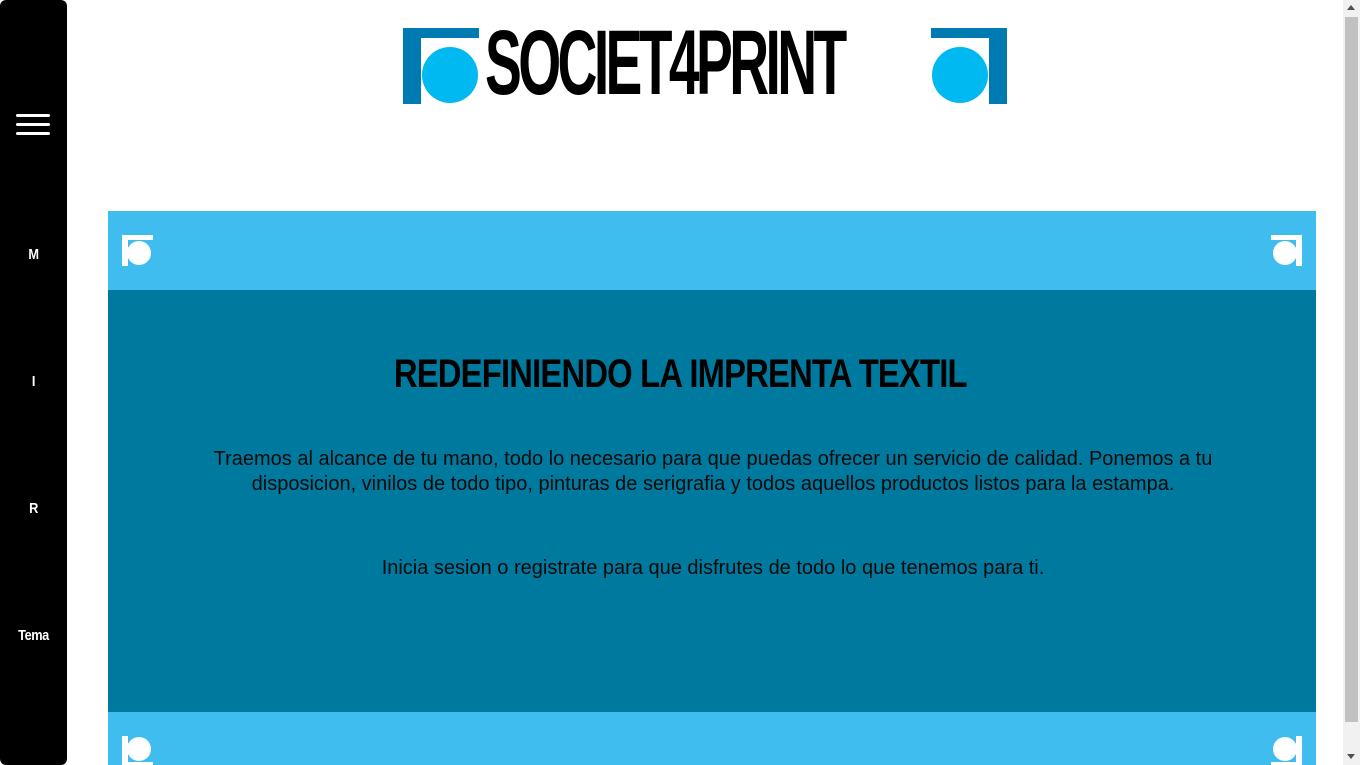 The width and height of the screenshot is (1360, 765). What do you see at coordinates (712, 250) in the screenshot?
I see `top-band` at bounding box center [712, 250].